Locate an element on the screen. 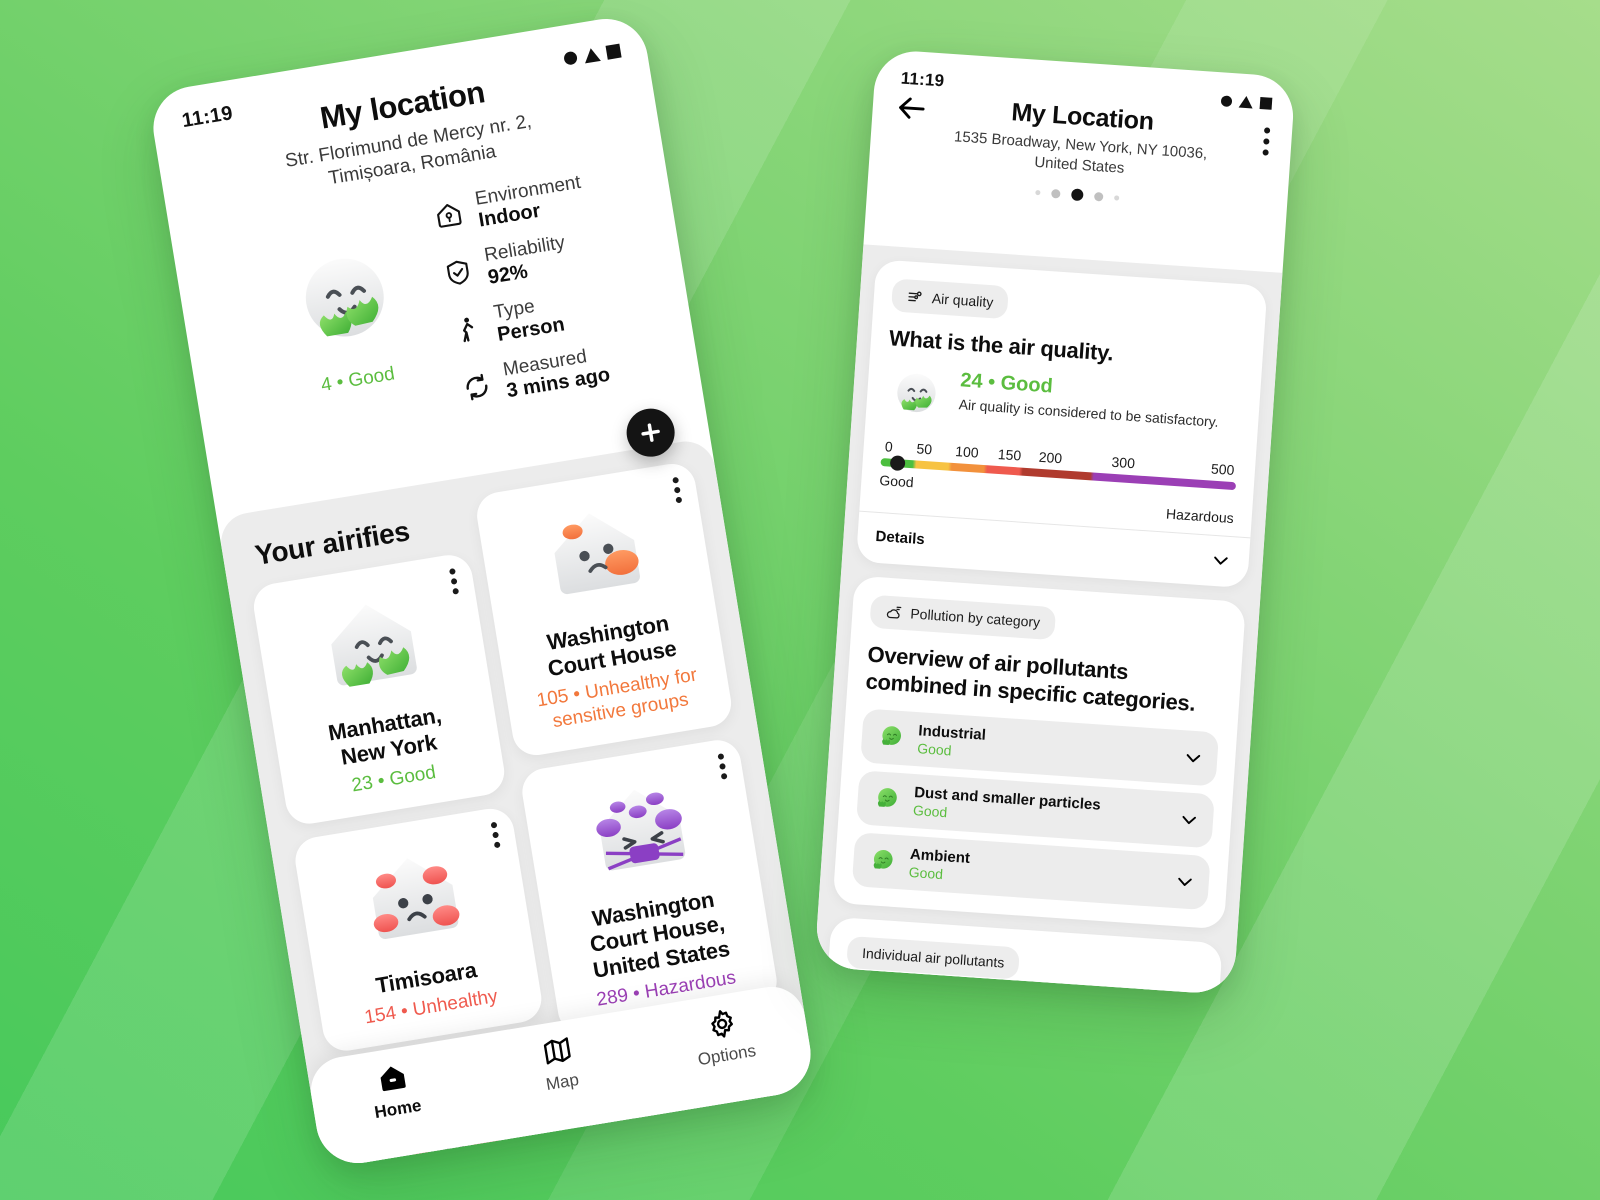 The width and height of the screenshot is (1600, 1200). chip-label: Pollution by category is located at coordinates (975, 618).